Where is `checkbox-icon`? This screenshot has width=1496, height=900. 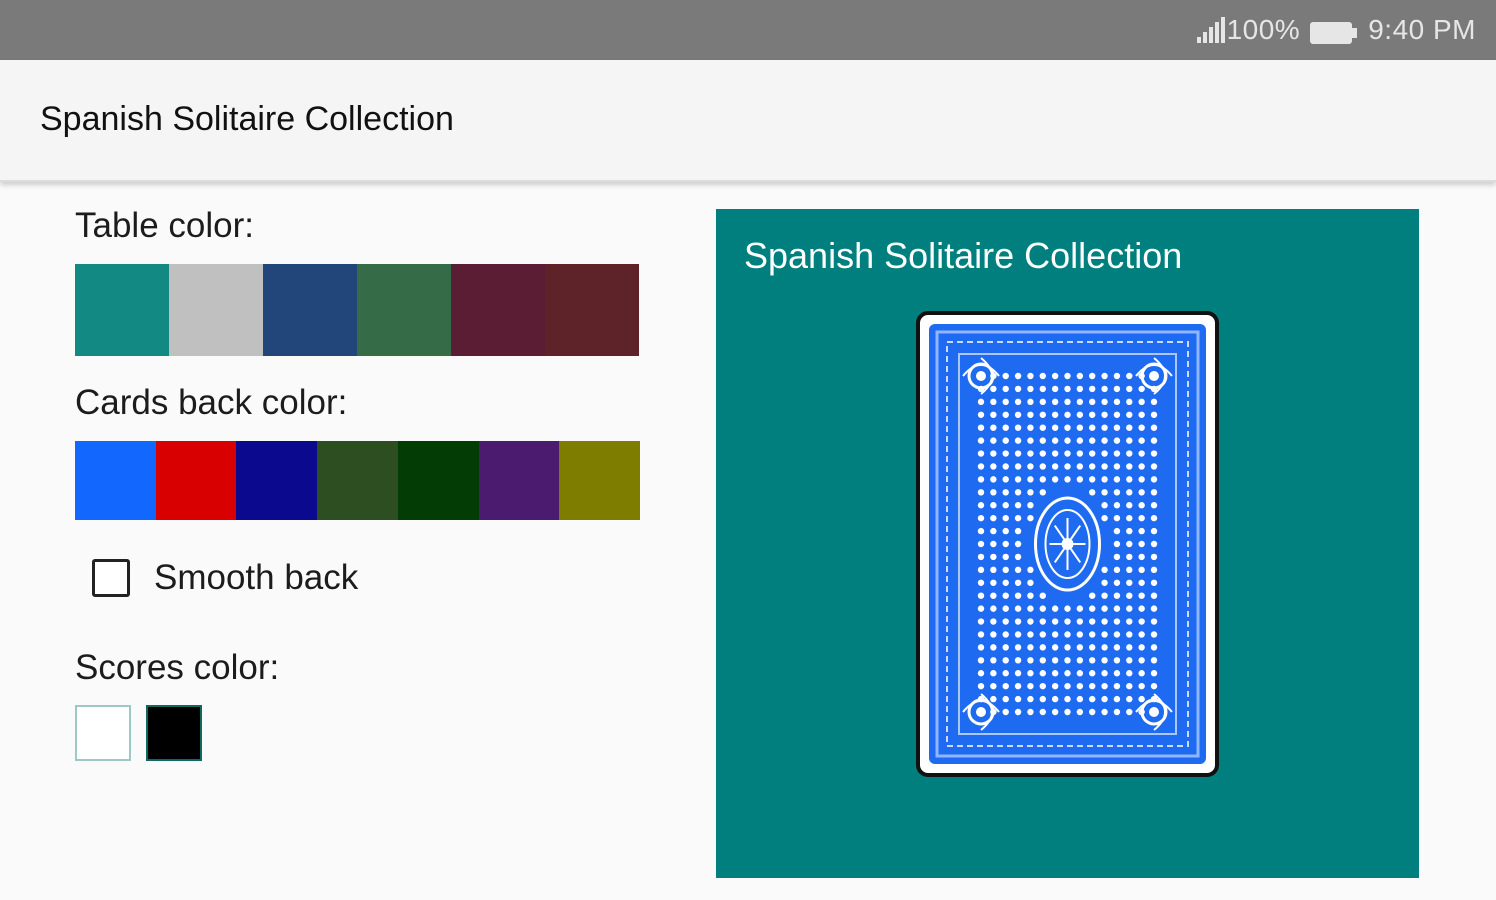
checkbox-icon is located at coordinates (111, 578).